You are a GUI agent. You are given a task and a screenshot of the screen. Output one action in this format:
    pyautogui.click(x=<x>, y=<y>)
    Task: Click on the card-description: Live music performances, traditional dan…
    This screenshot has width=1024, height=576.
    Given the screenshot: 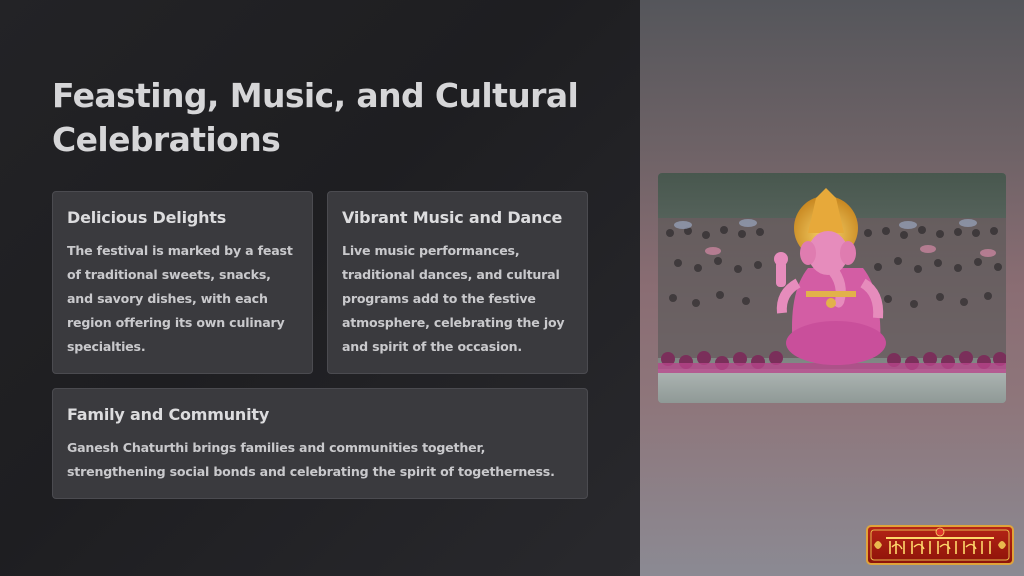 What is the action you would take?
    pyautogui.click(x=453, y=298)
    